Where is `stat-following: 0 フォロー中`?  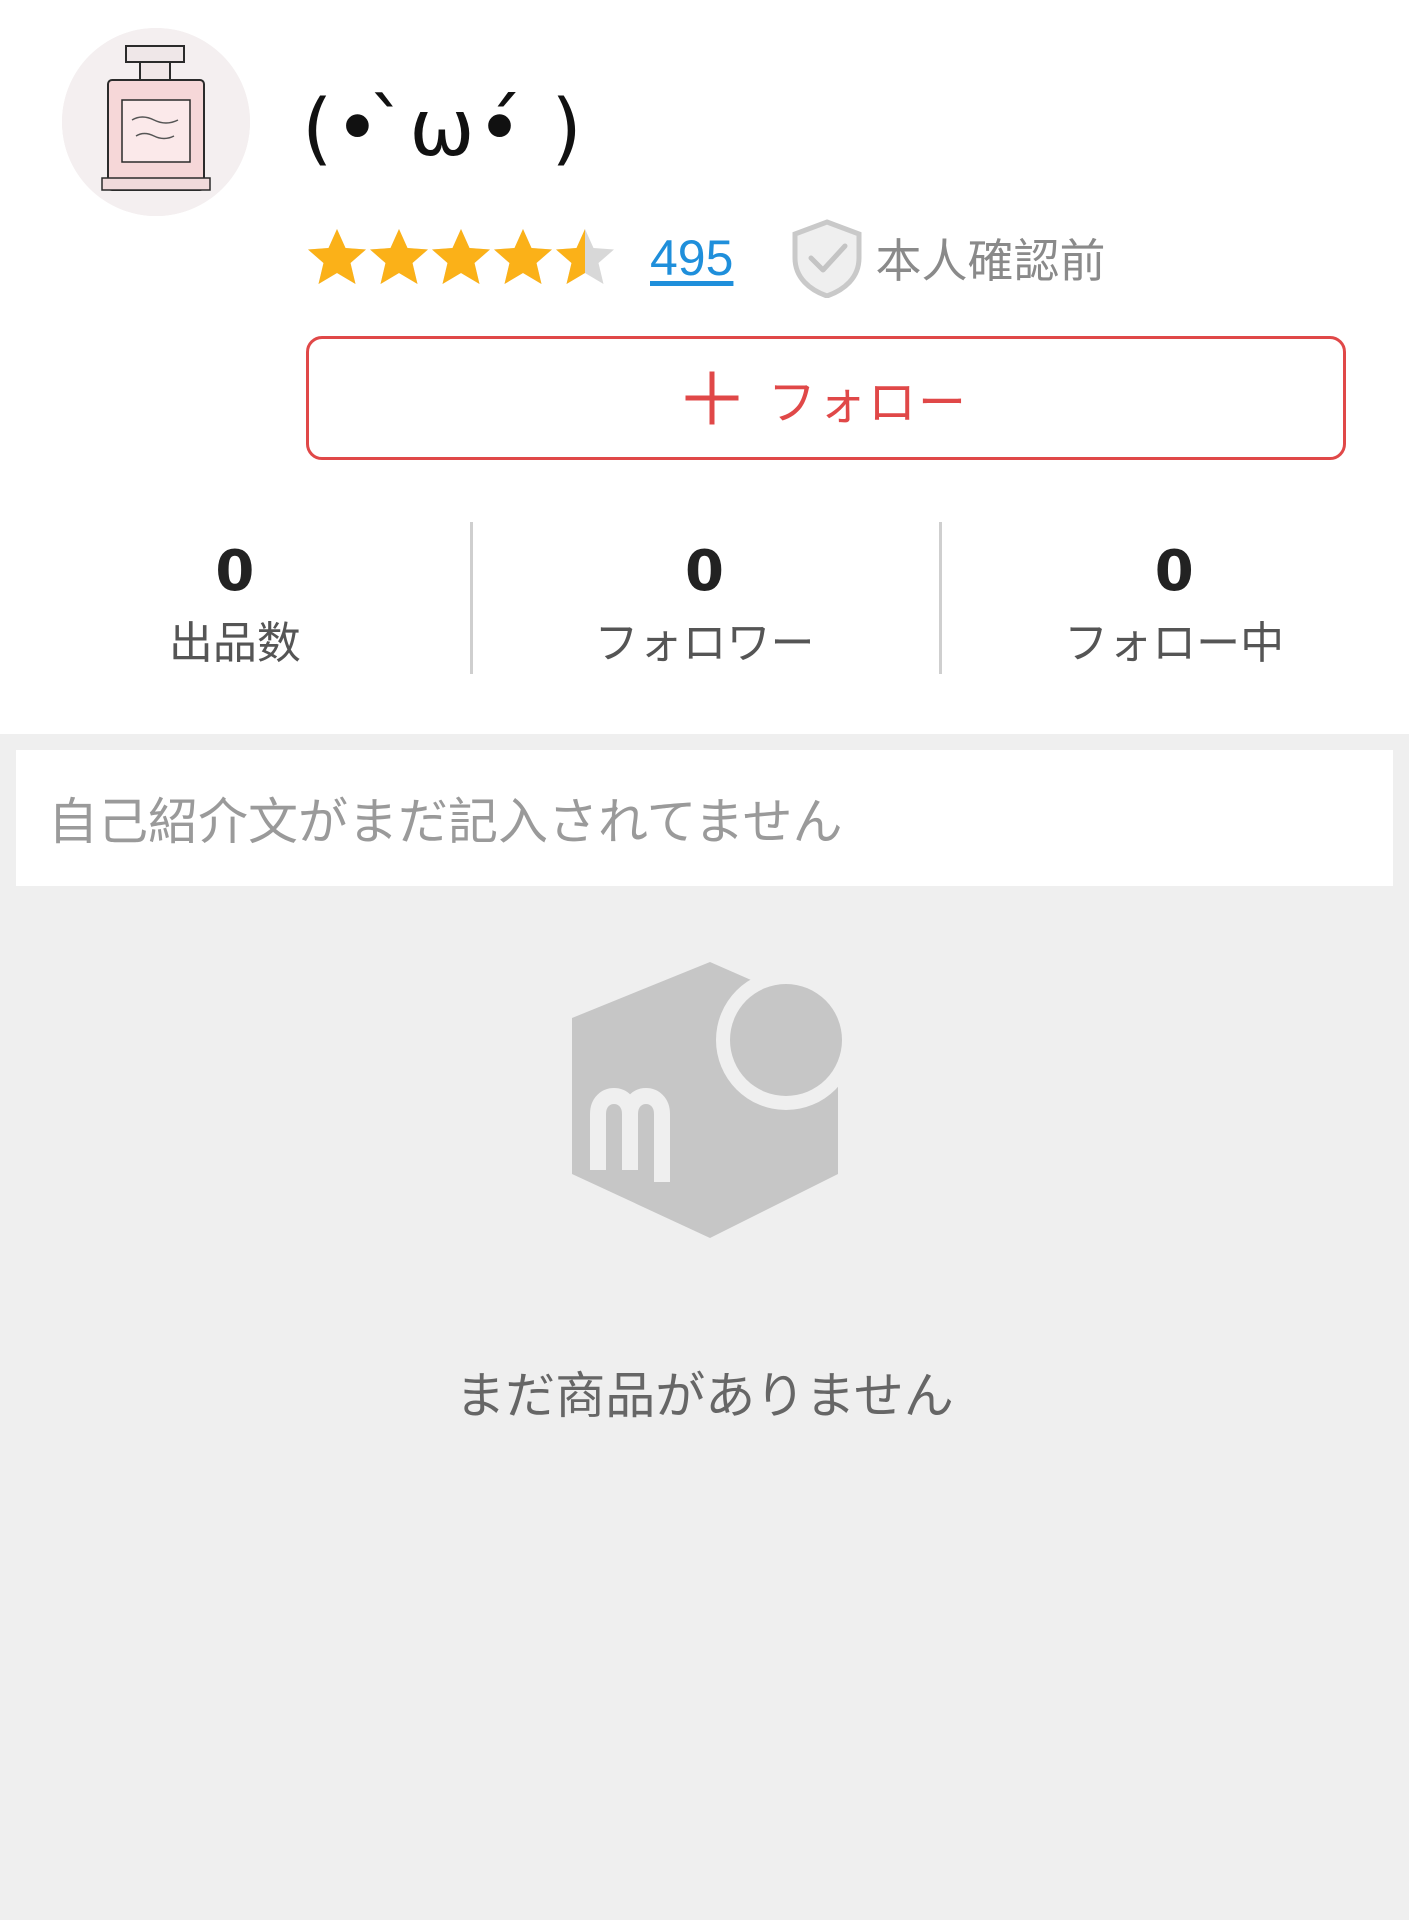
stat-following: 0 フォロー中 is located at coordinates (1174, 598).